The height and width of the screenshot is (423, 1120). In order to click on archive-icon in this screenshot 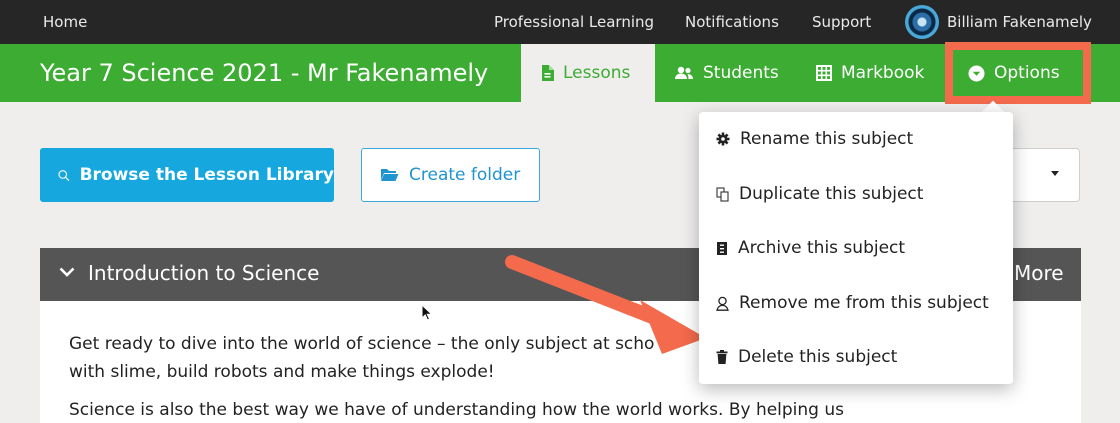, I will do `click(722, 248)`.